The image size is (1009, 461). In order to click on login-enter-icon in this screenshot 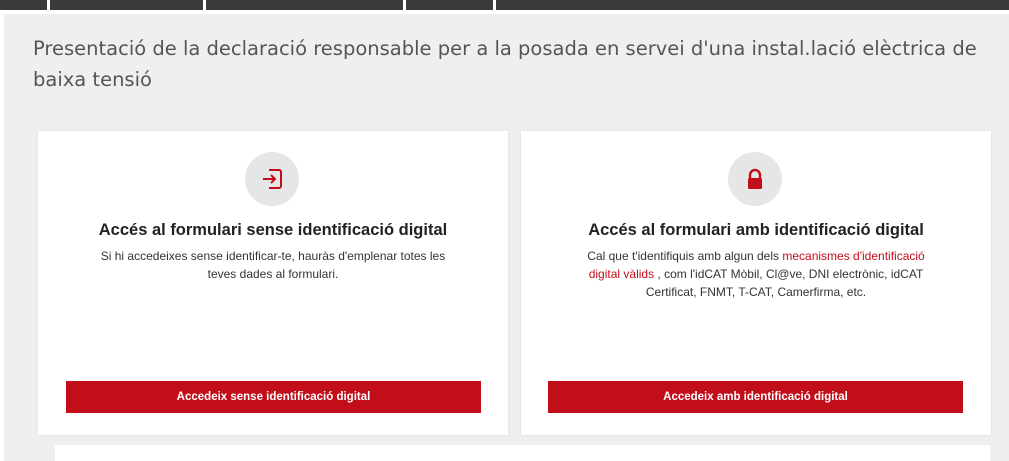, I will do `click(272, 179)`.